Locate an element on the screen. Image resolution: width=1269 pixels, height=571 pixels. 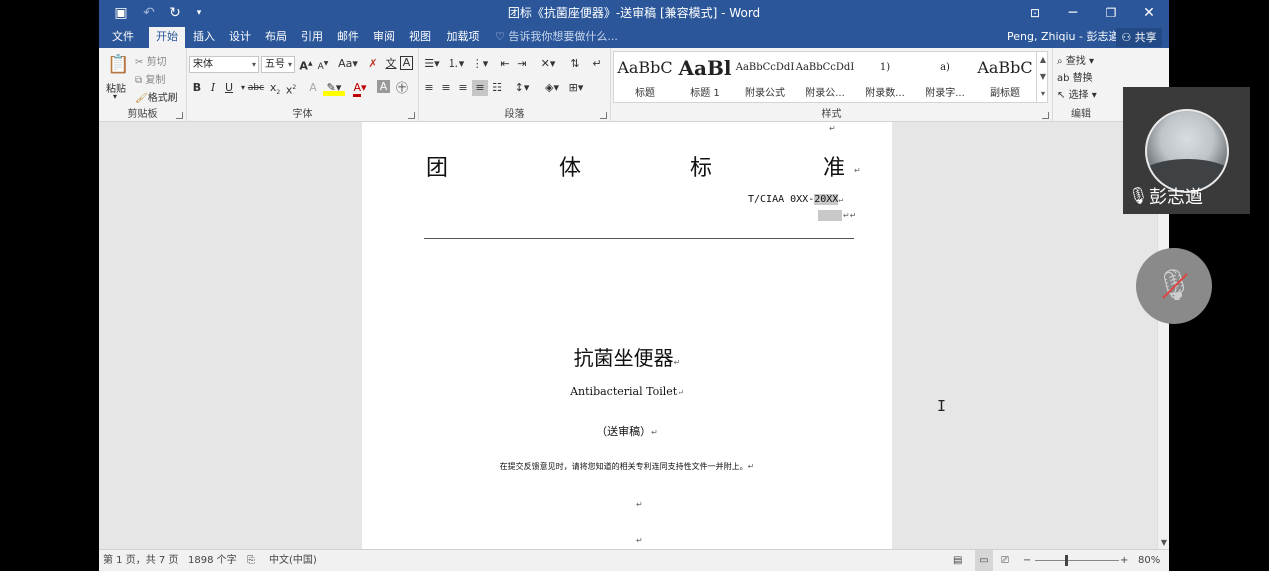
char-shading-icon: A is located at coordinates (383, 86).